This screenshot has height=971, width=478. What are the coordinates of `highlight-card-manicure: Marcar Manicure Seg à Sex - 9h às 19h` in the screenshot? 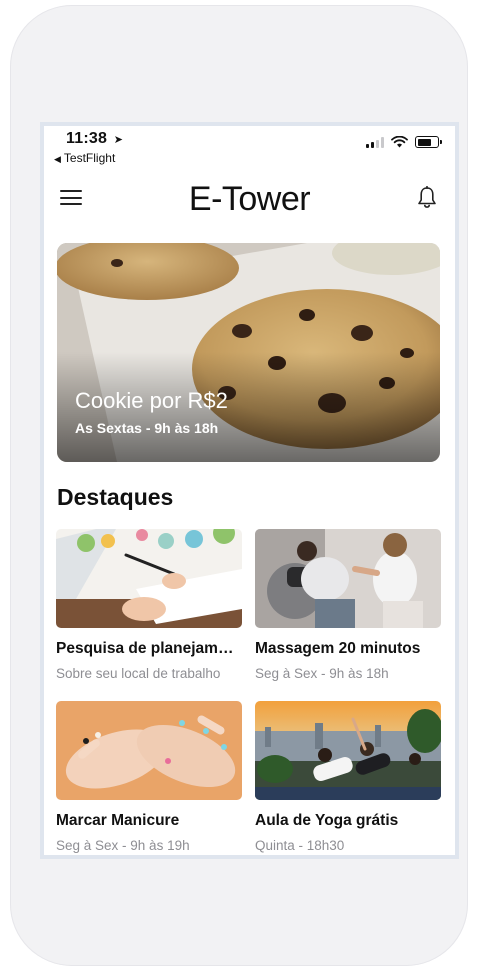 It's located at (149, 777).